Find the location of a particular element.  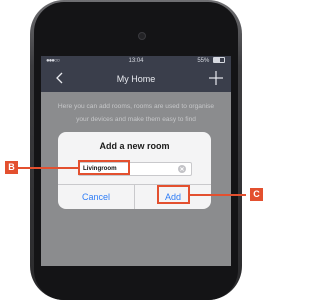

callout-label-b: B is located at coordinates (11, 167).